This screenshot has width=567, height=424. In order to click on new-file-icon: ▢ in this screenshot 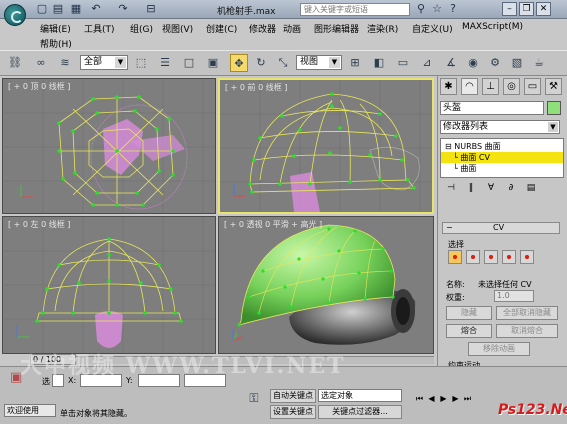, I will do `click(42, 9)`.